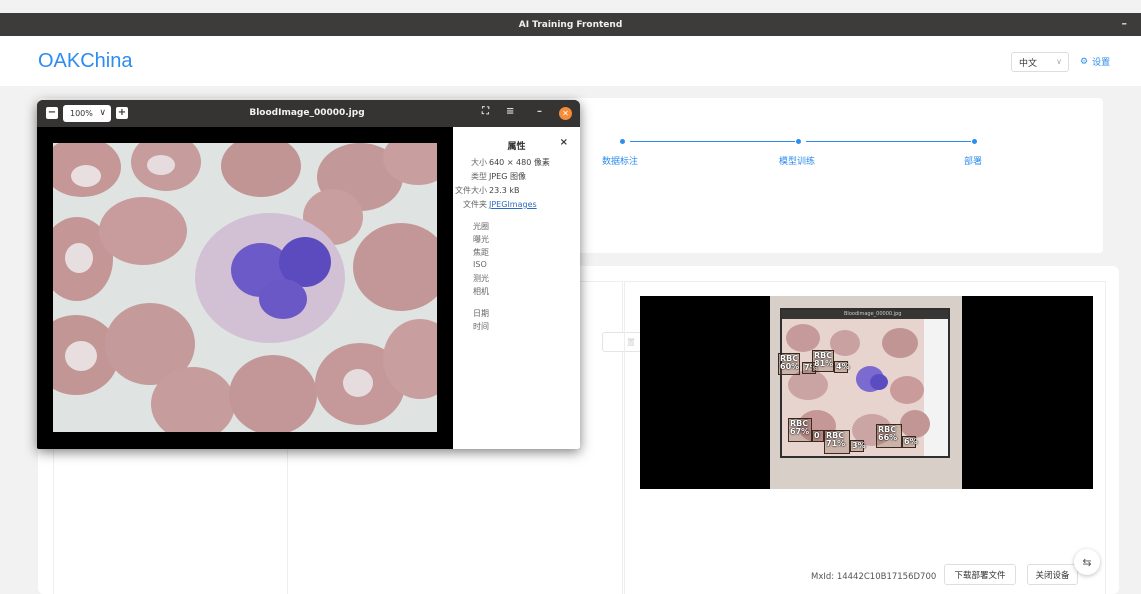 Image resolution: width=1141 pixels, height=594 pixels. I want to click on language-select: 中文 ∨, so click(1040, 62).